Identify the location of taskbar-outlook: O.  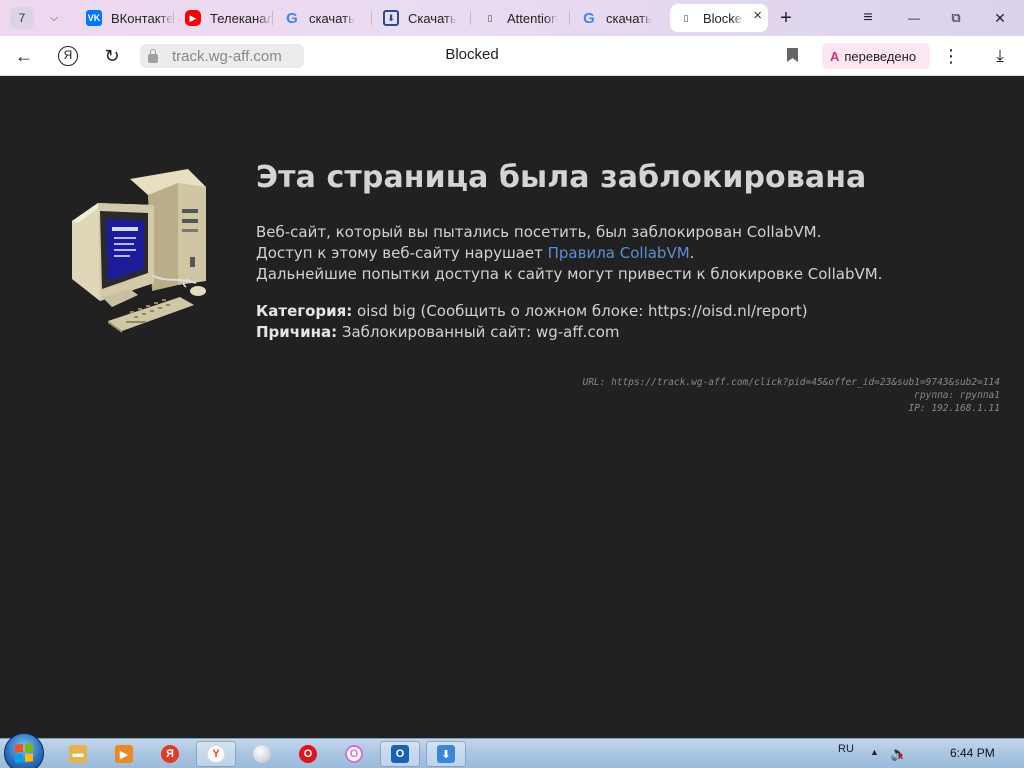
(400, 754).